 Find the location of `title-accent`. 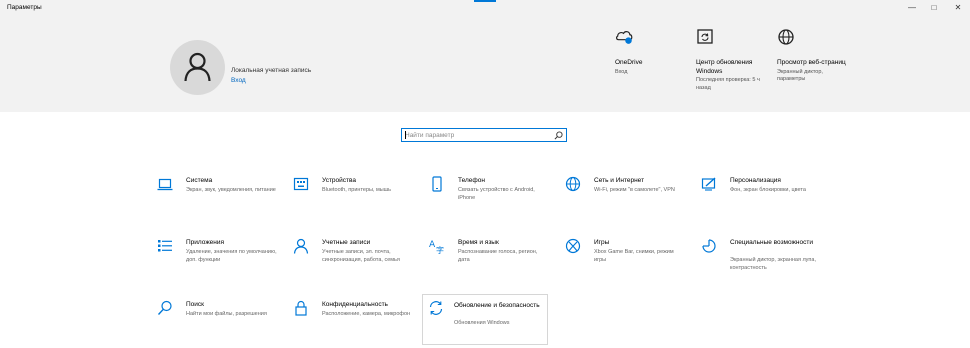

title-accent is located at coordinates (485, 1).